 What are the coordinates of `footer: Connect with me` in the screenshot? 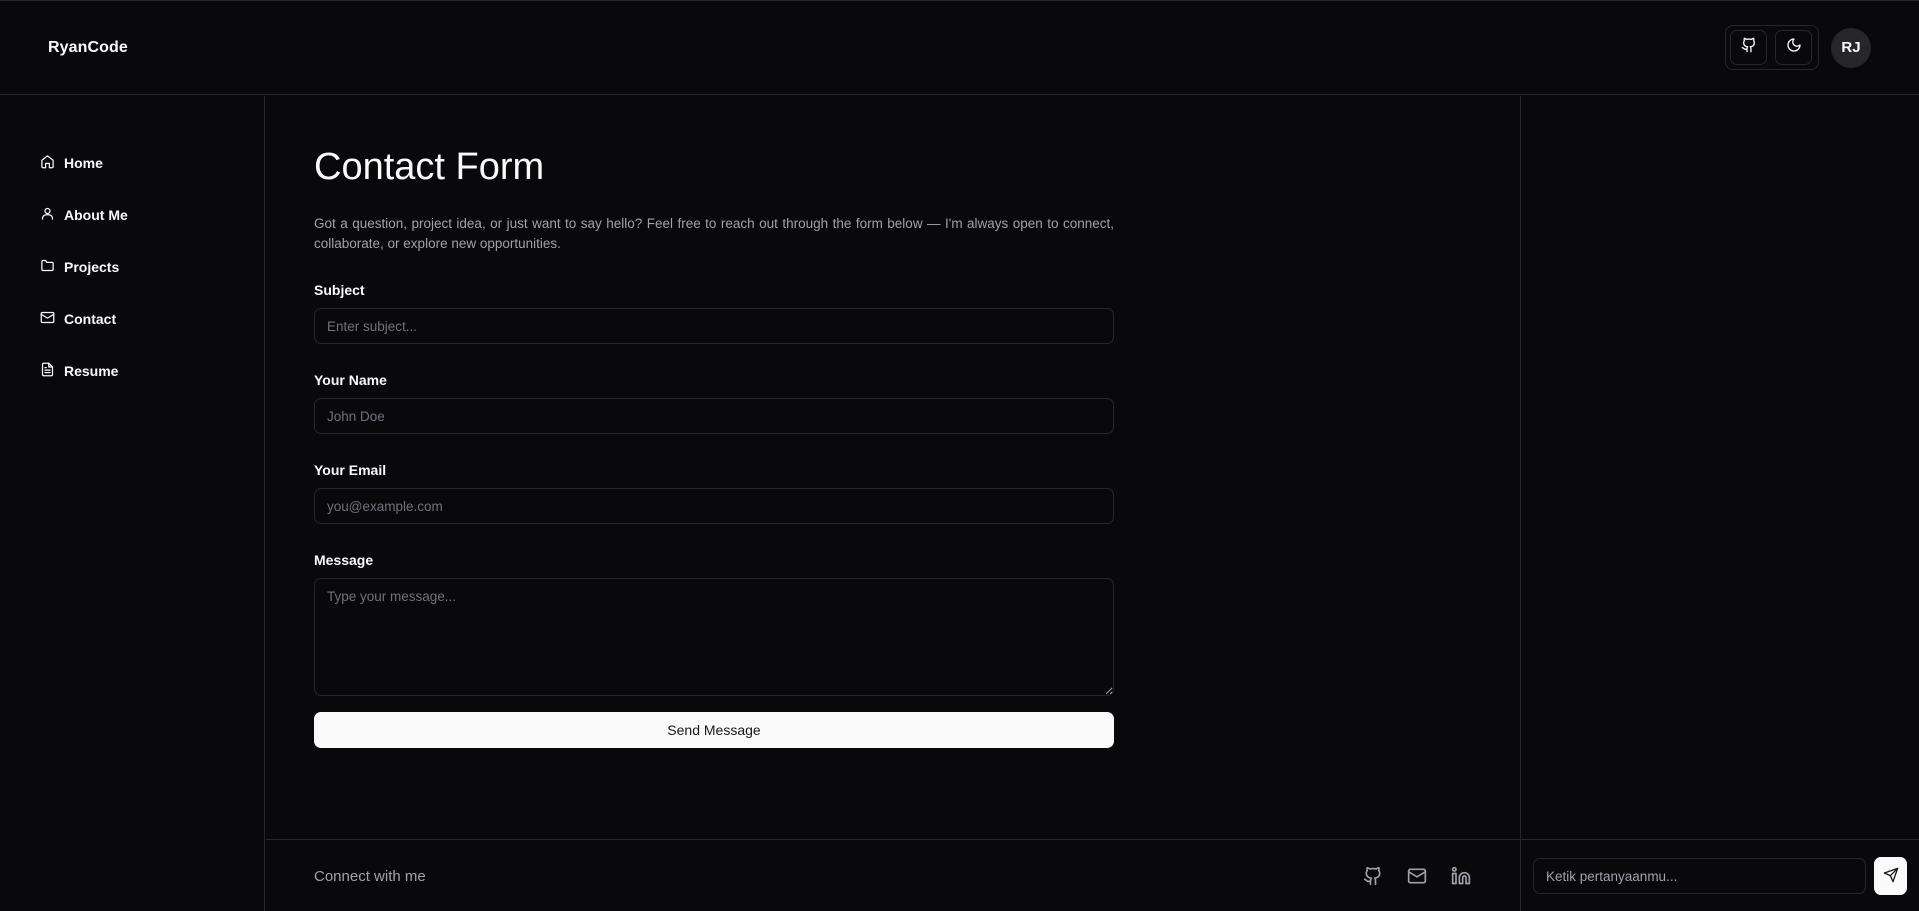 It's located at (893, 875).